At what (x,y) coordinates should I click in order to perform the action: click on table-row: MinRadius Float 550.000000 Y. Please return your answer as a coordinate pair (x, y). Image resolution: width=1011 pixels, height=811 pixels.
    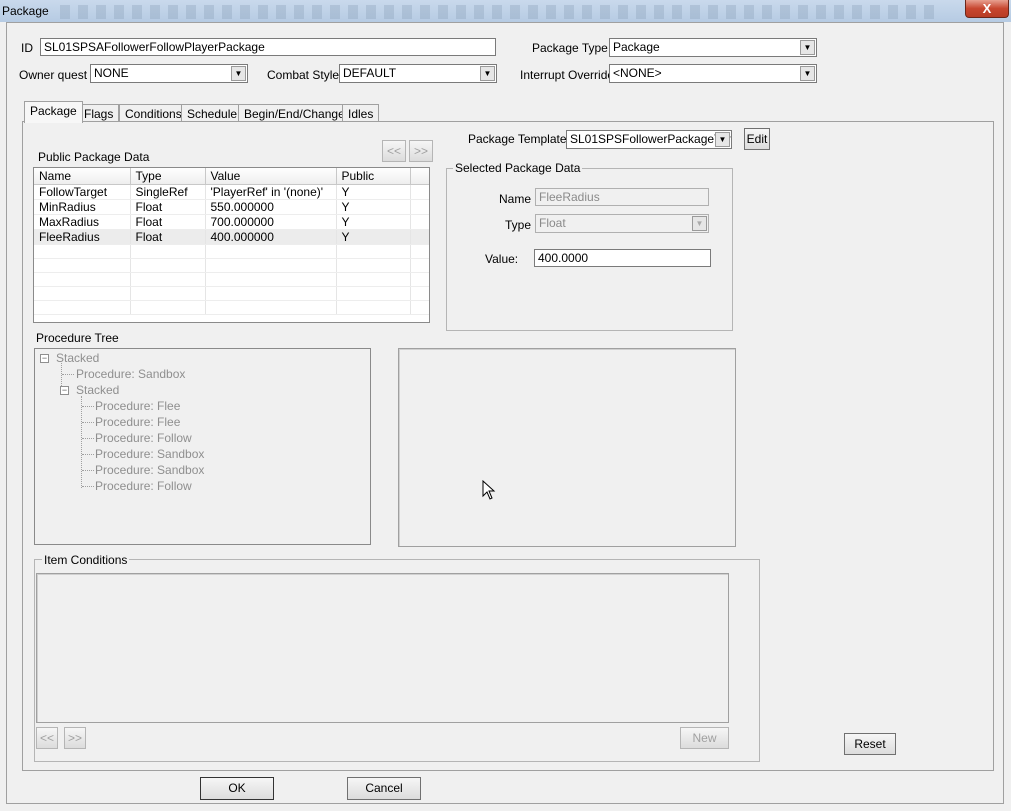
    Looking at the image, I should click on (231, 207).